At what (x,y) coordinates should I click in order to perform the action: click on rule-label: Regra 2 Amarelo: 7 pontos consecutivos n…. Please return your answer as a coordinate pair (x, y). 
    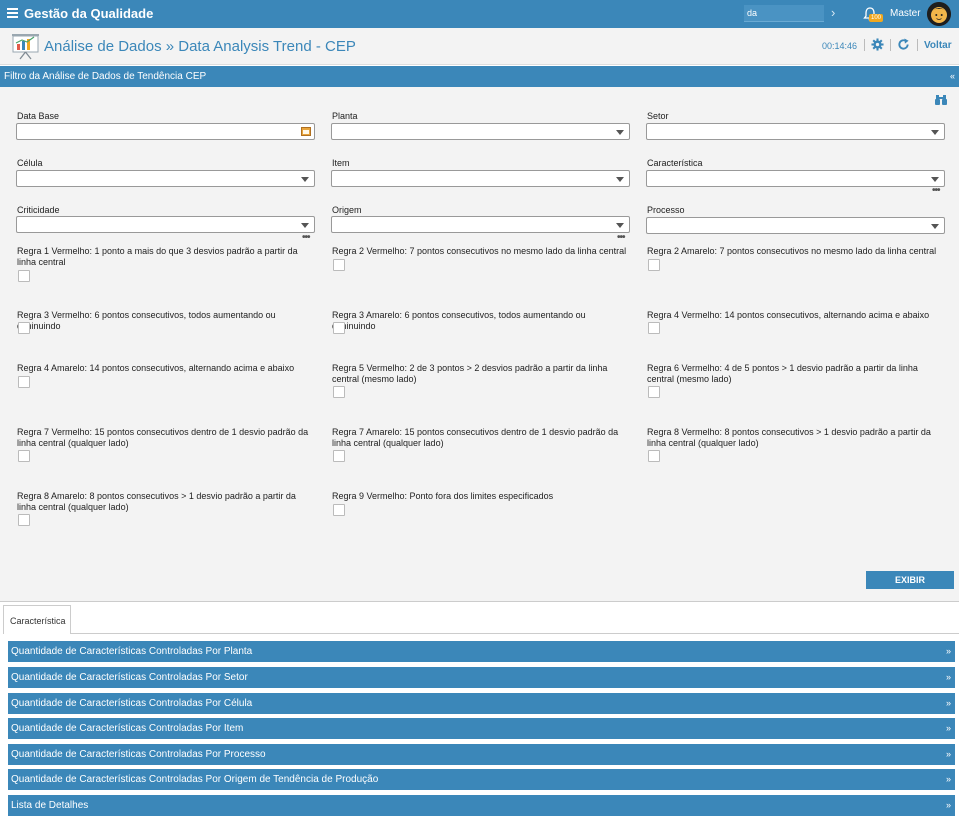
    Looking at the image, I should click on (792, 251).